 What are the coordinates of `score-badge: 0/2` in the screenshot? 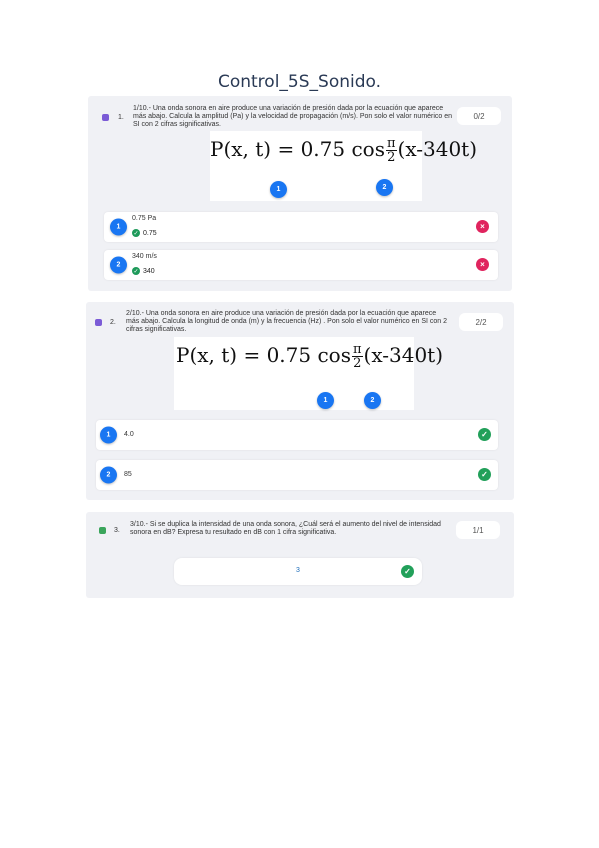 It's located at (479, 116).